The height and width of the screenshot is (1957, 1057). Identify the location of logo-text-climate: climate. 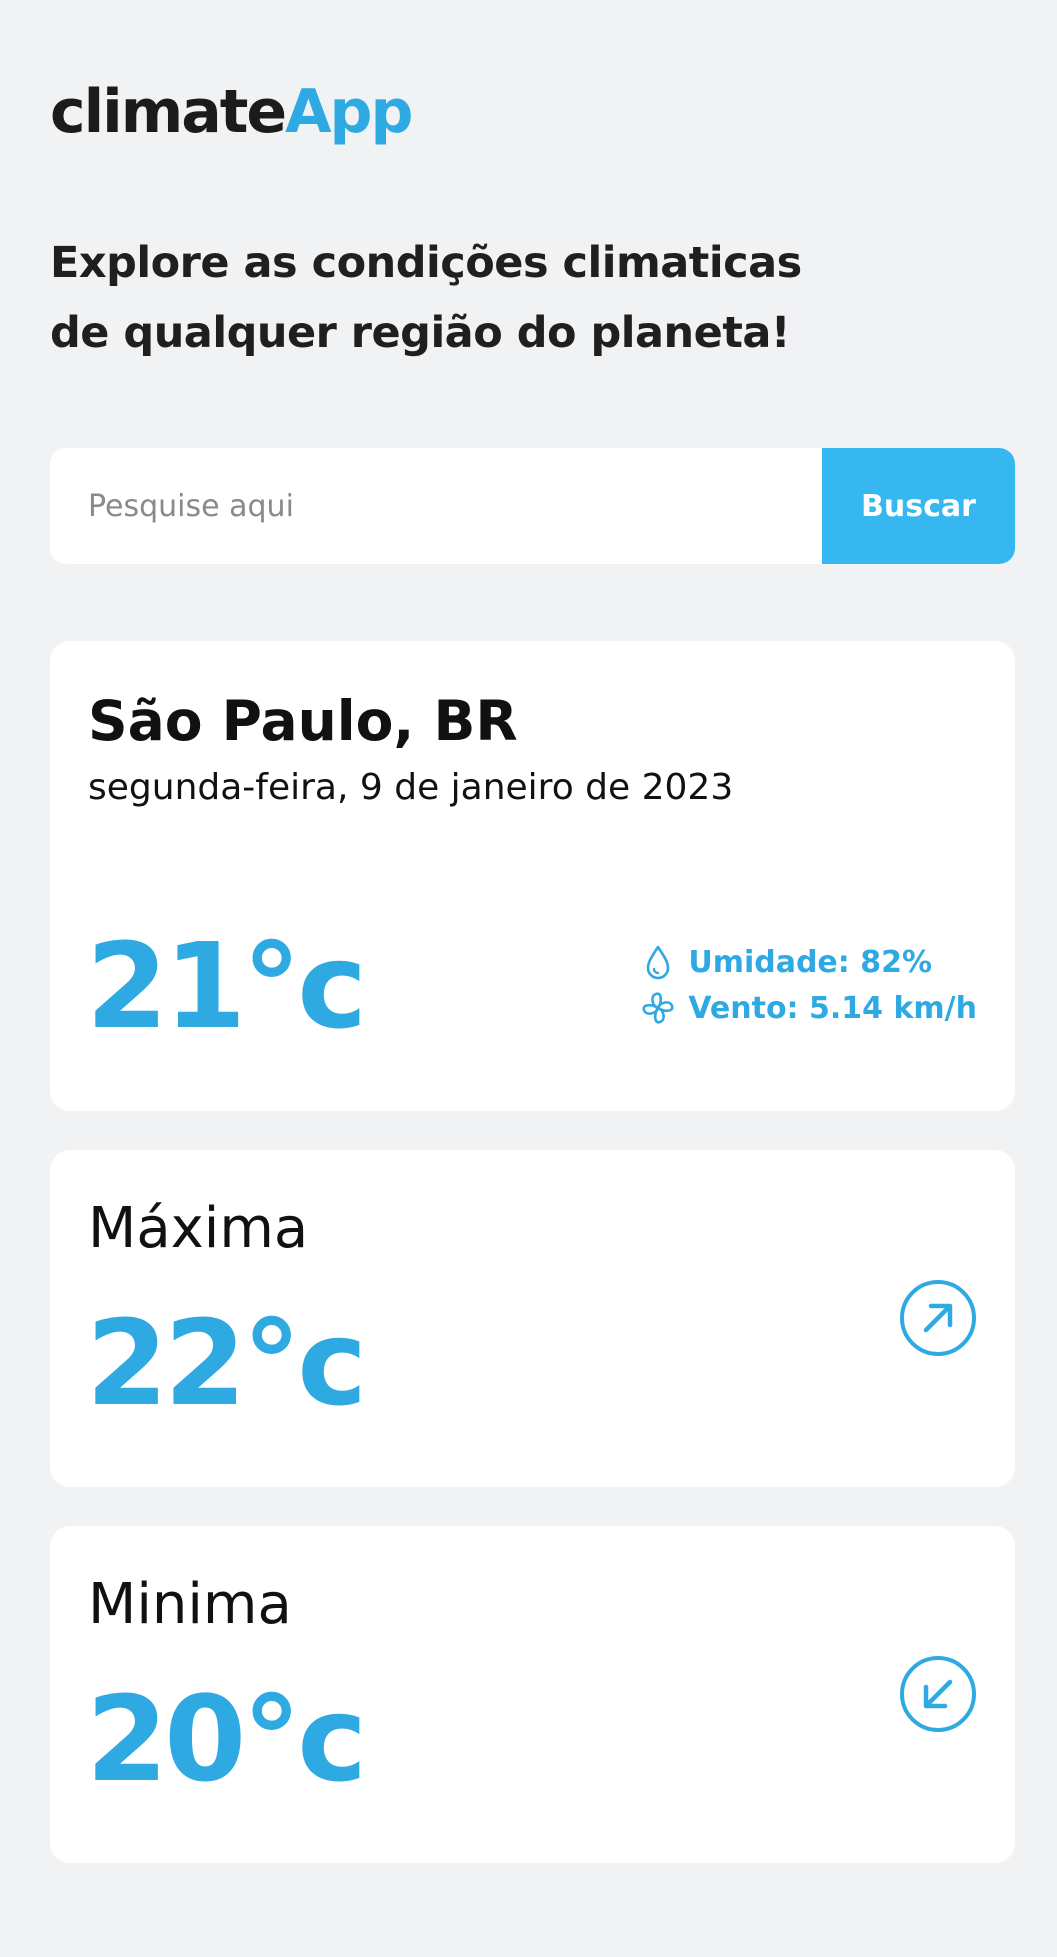
(168, 112).